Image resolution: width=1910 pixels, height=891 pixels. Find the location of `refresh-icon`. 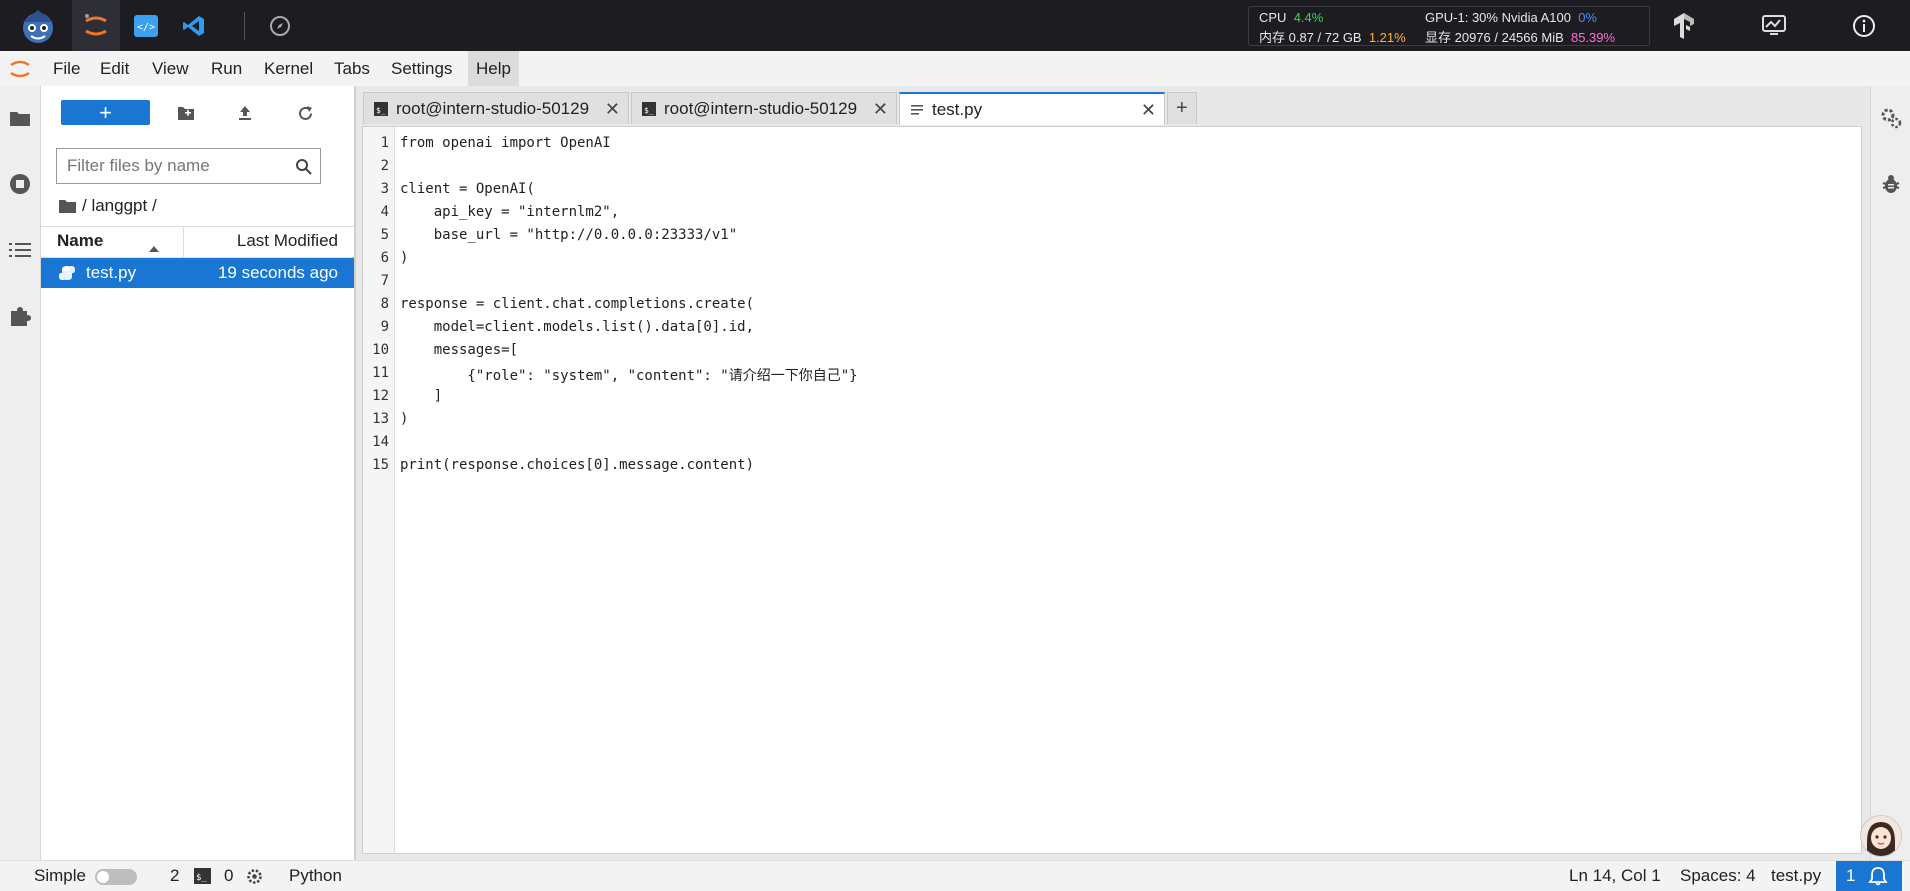

refresh-icon is located at coordinates (305, 113).